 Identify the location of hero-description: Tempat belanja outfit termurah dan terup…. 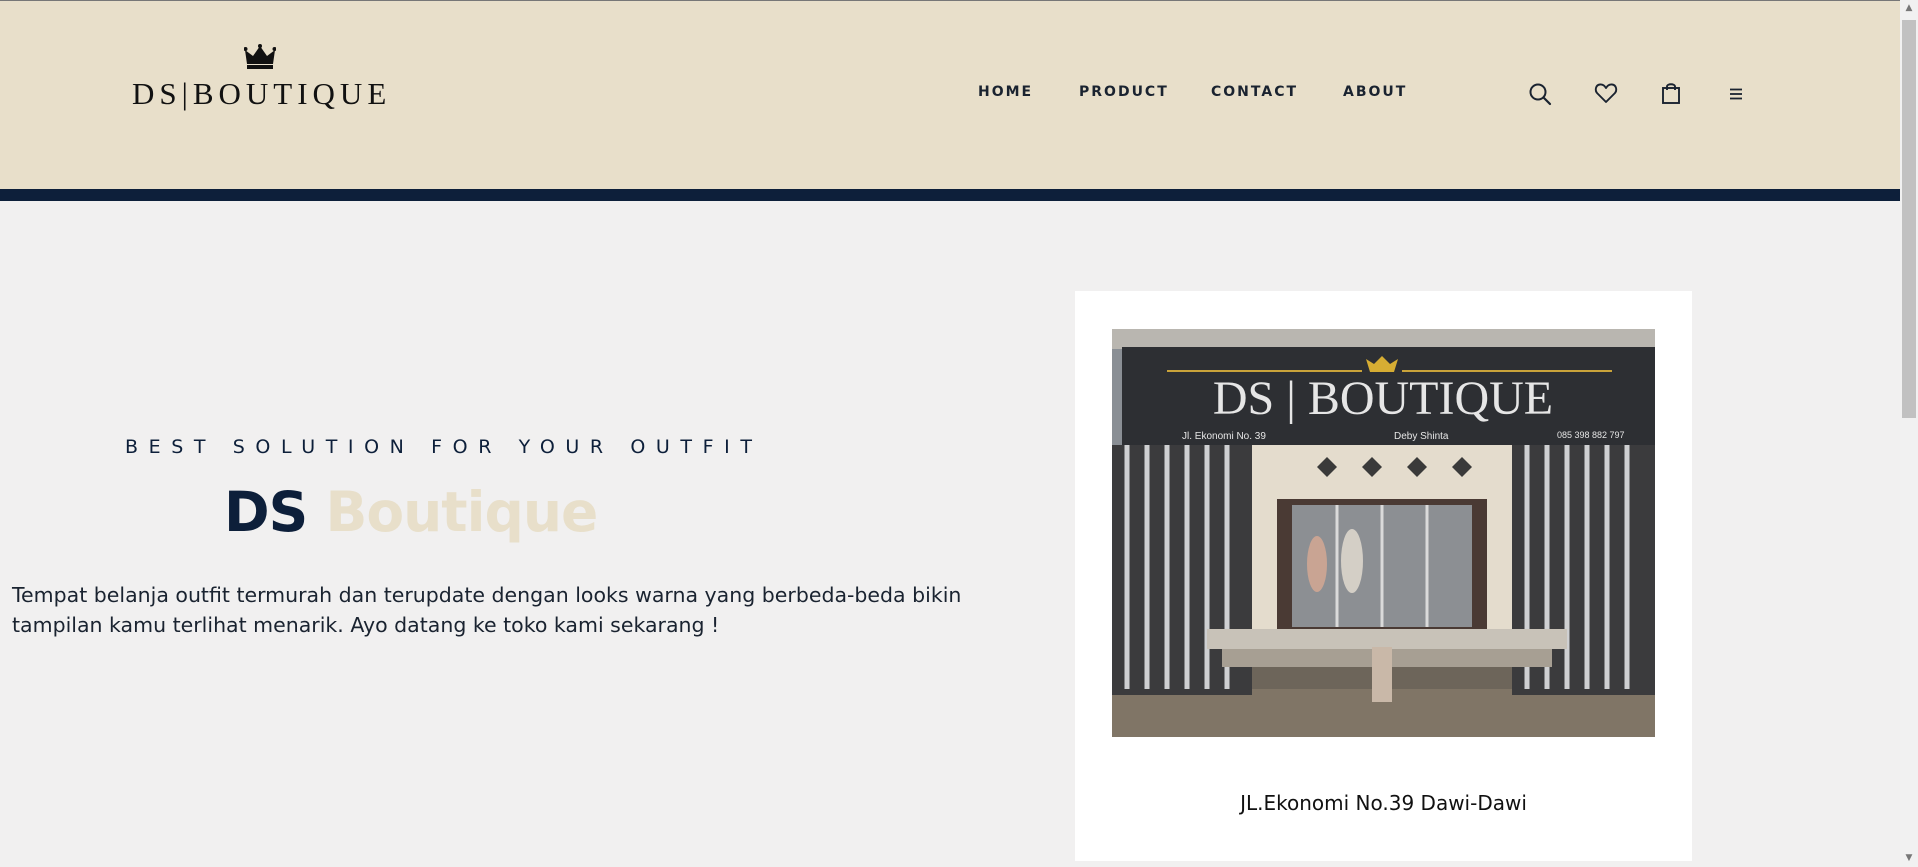
(487, 610).